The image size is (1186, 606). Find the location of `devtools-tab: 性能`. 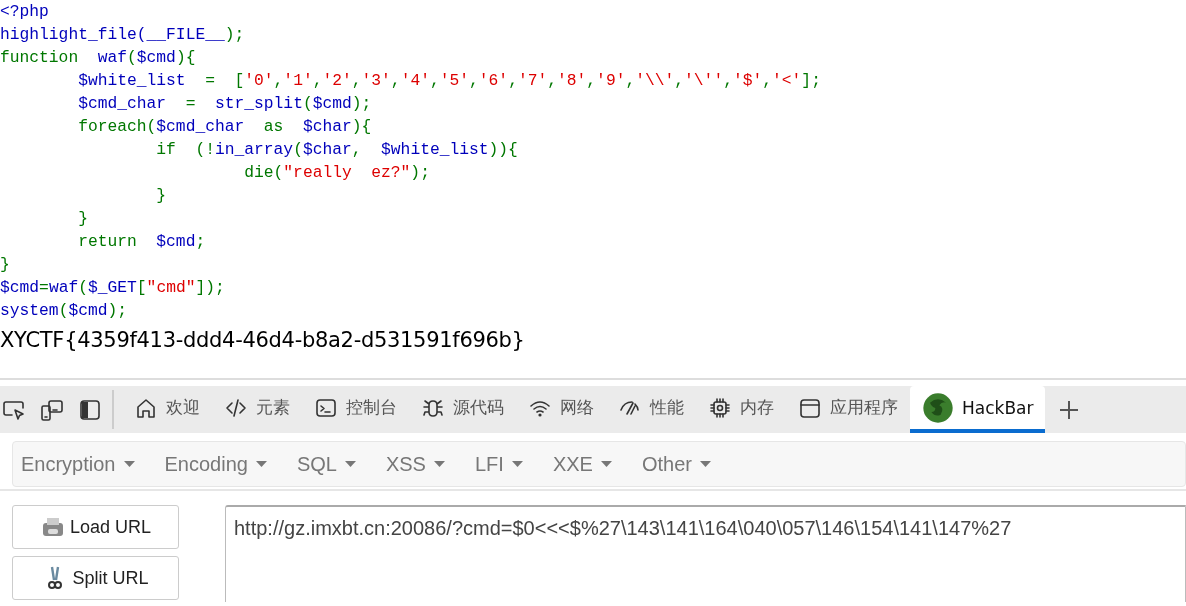

devtools-tab: 性能 is located at coordinates (651, 409).